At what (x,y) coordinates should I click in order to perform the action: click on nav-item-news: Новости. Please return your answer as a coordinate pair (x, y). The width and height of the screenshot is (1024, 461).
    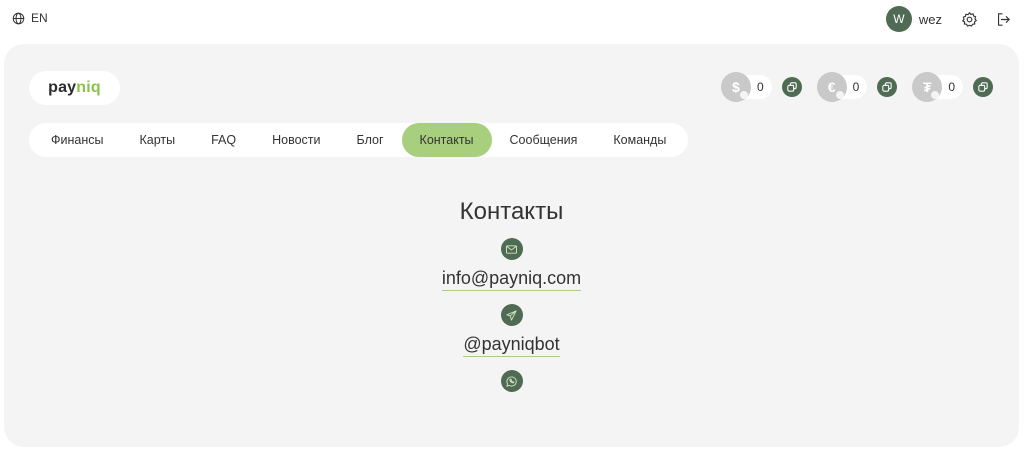
    Looking at the image, I should click on (296, 140).